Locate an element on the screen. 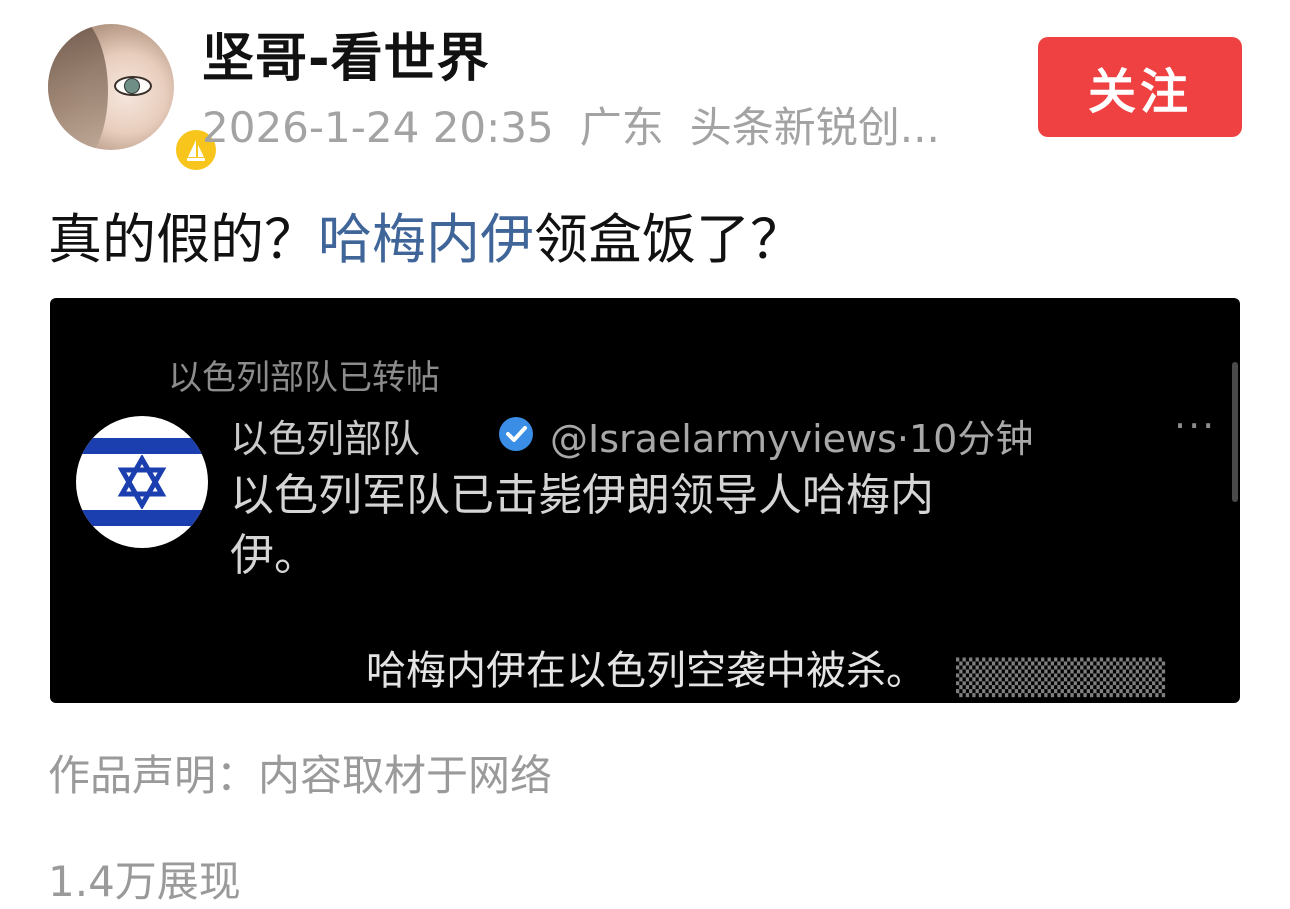 The height and width of the screenshot is (909, 1290). view-count: 1.4万展现 is located at coordinates (144, 881).